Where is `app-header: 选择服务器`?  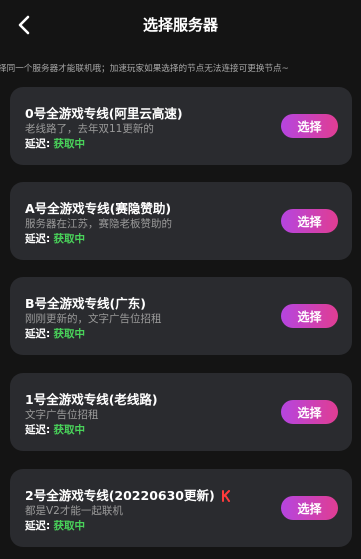 app-header: 选择服务器 is located at coordinates (180, 25).